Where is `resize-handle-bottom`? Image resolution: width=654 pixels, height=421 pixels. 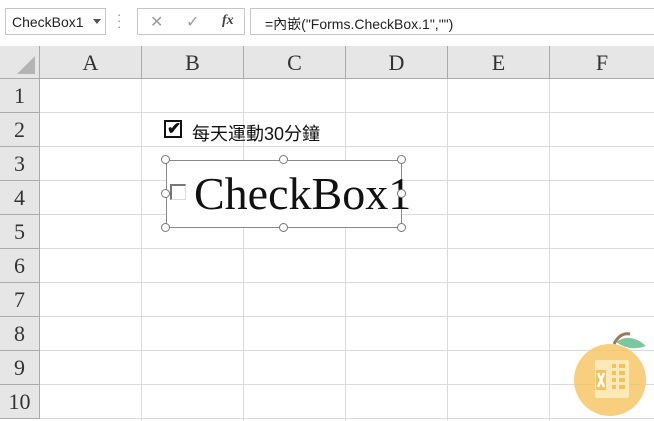
resize-handle-bottom is located at coordinates (283, 227).